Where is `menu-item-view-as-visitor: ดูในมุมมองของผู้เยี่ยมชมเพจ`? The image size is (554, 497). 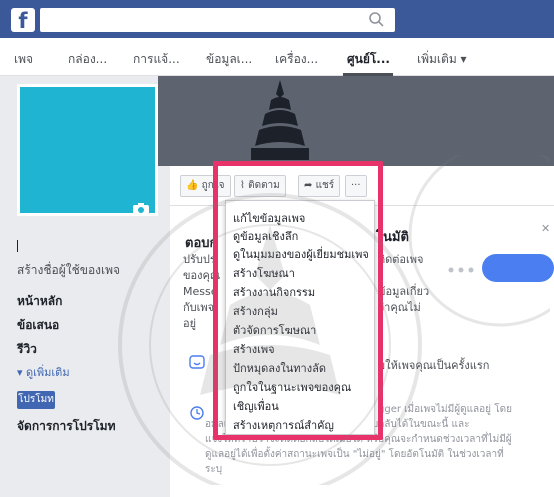
menu-item-view-as-visitor: ดูในมุมมองของผู้เยี่ยมชมเพจ is located at coordinates (301, 254).